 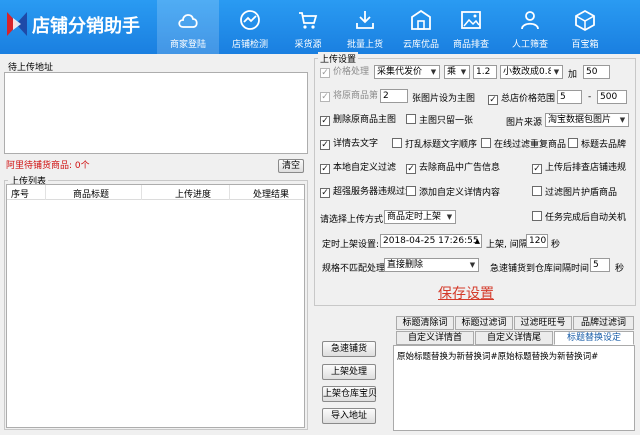 I want to click on image-source-value: 淘宝数据包图片, so click(x=580, y=120).